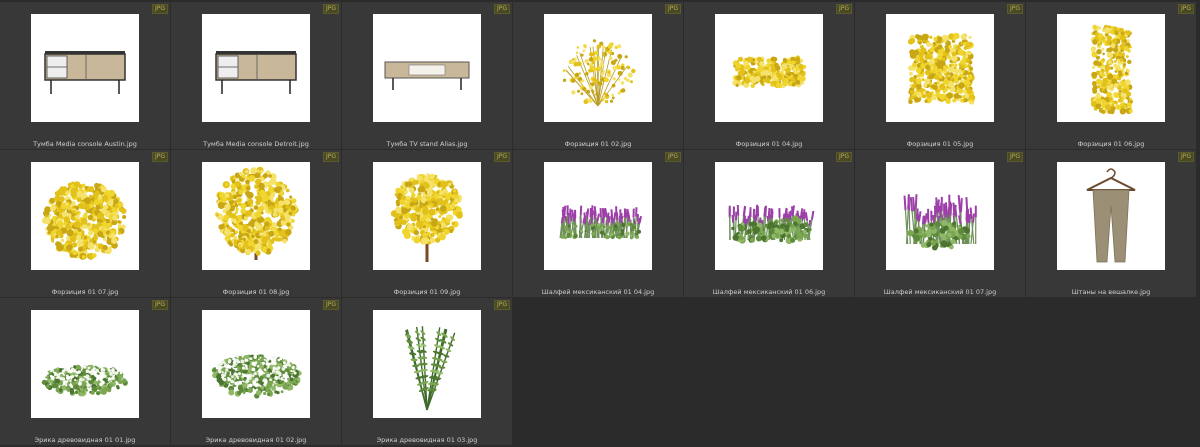 This screenshot has width=1200, height=447. What do you see at coordinates (598, 144) in the screenshot?
I see `file-name: Форзиция 01 02.jpg` at bounding box center [598, 144].